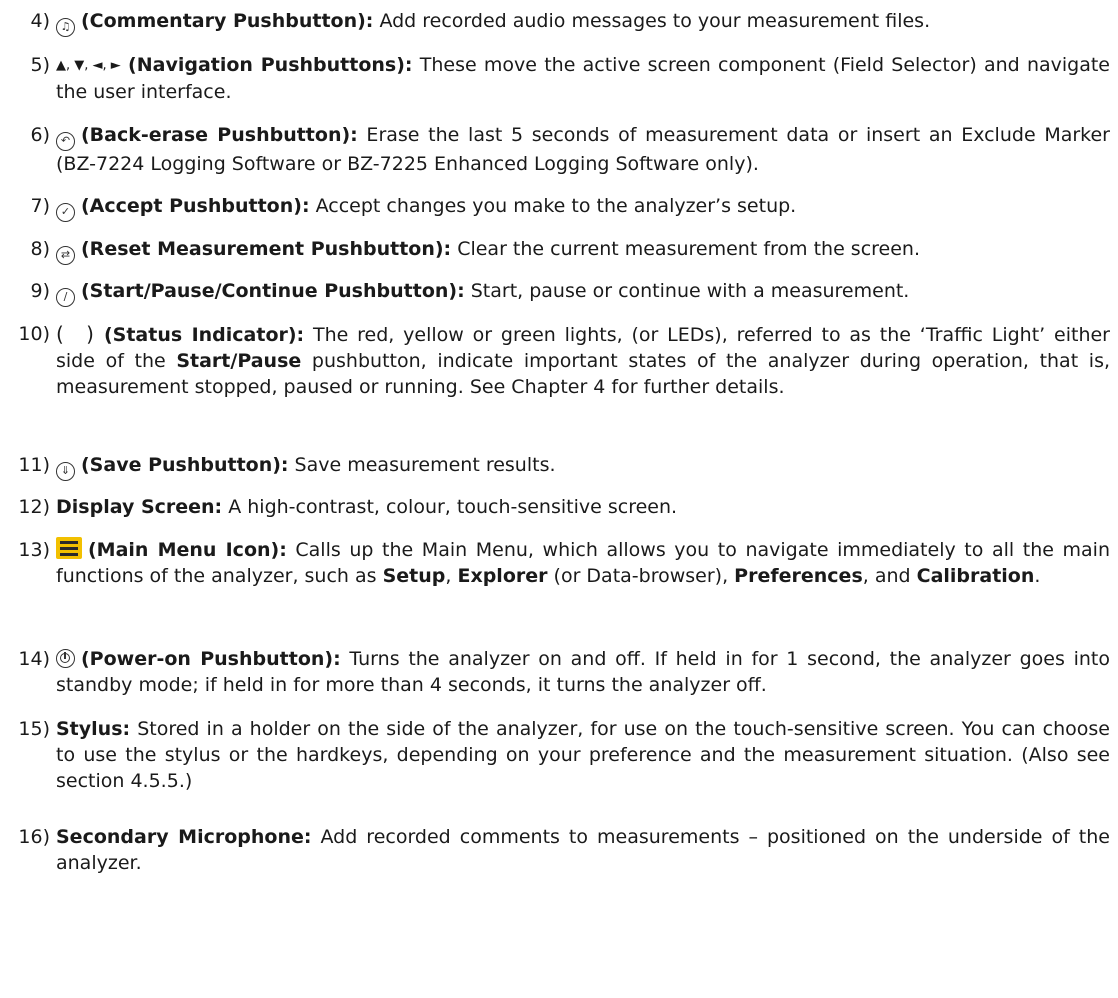  I want to click on item-title: (Back-erase Pushbutton):, so click(219, 135).